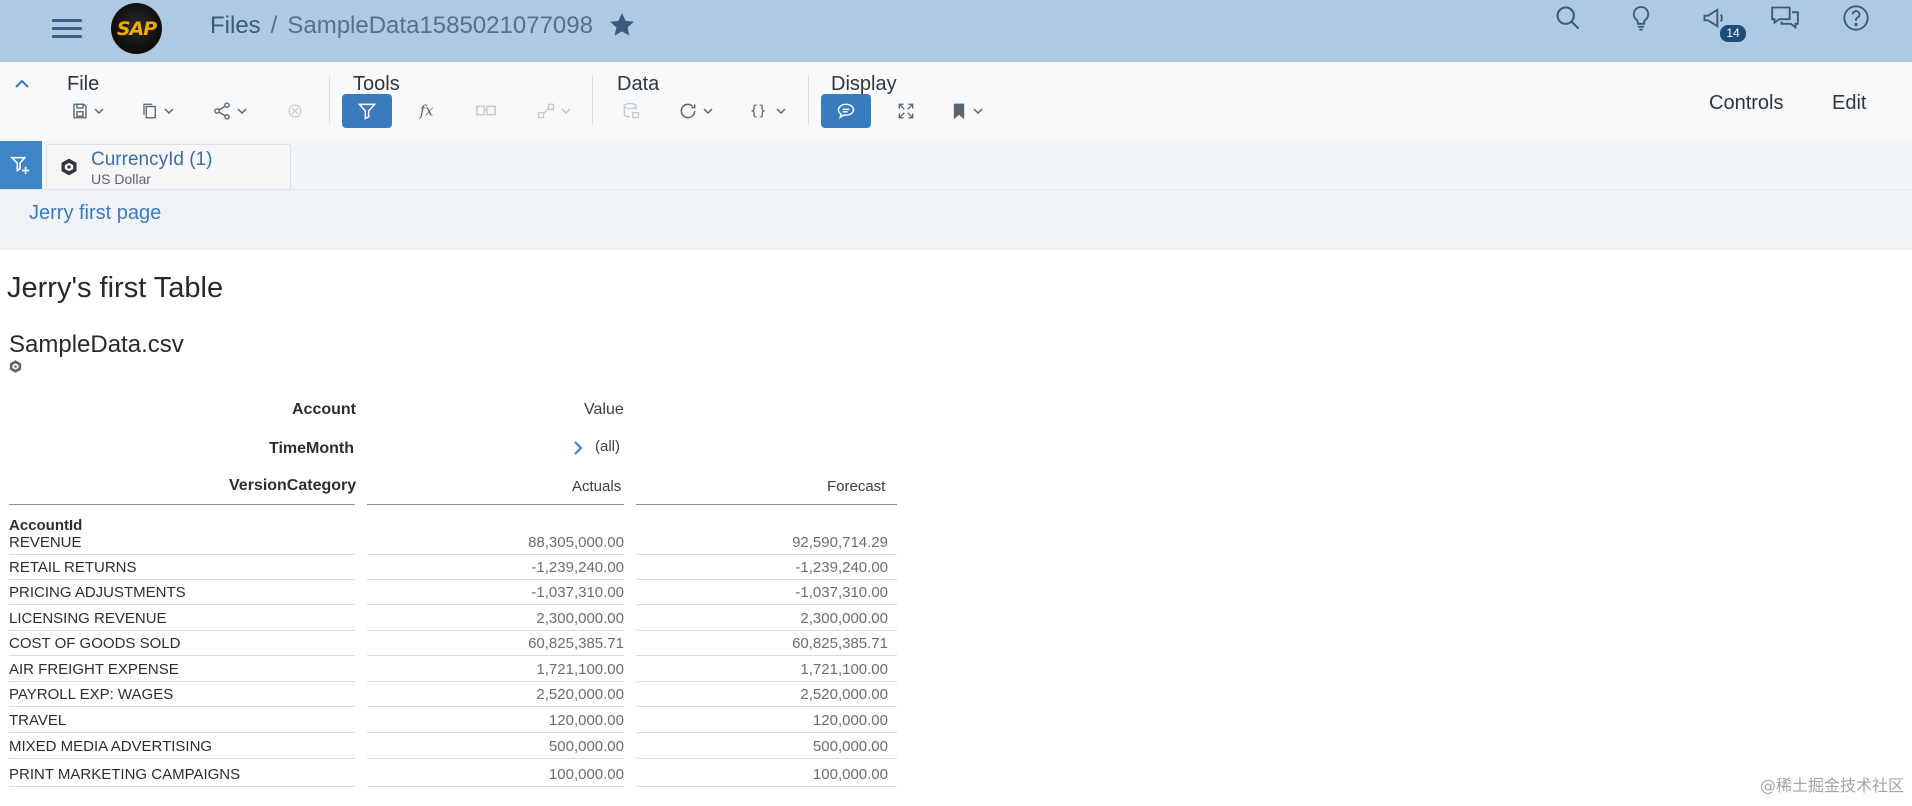 Image resolution: width=1912 pixels, height=806 pixels. I want to click on forecast-cell: -1,037,310.00, so click(841, 592).